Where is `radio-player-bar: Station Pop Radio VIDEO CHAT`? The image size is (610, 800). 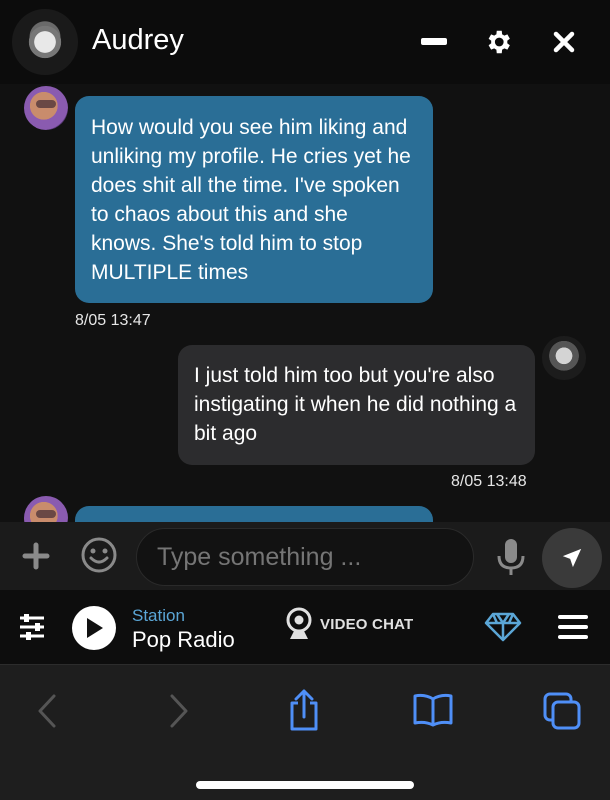 radio-player-bar: Station Pop Radio VIDEO CHAT is located at coordinates (305, 627).